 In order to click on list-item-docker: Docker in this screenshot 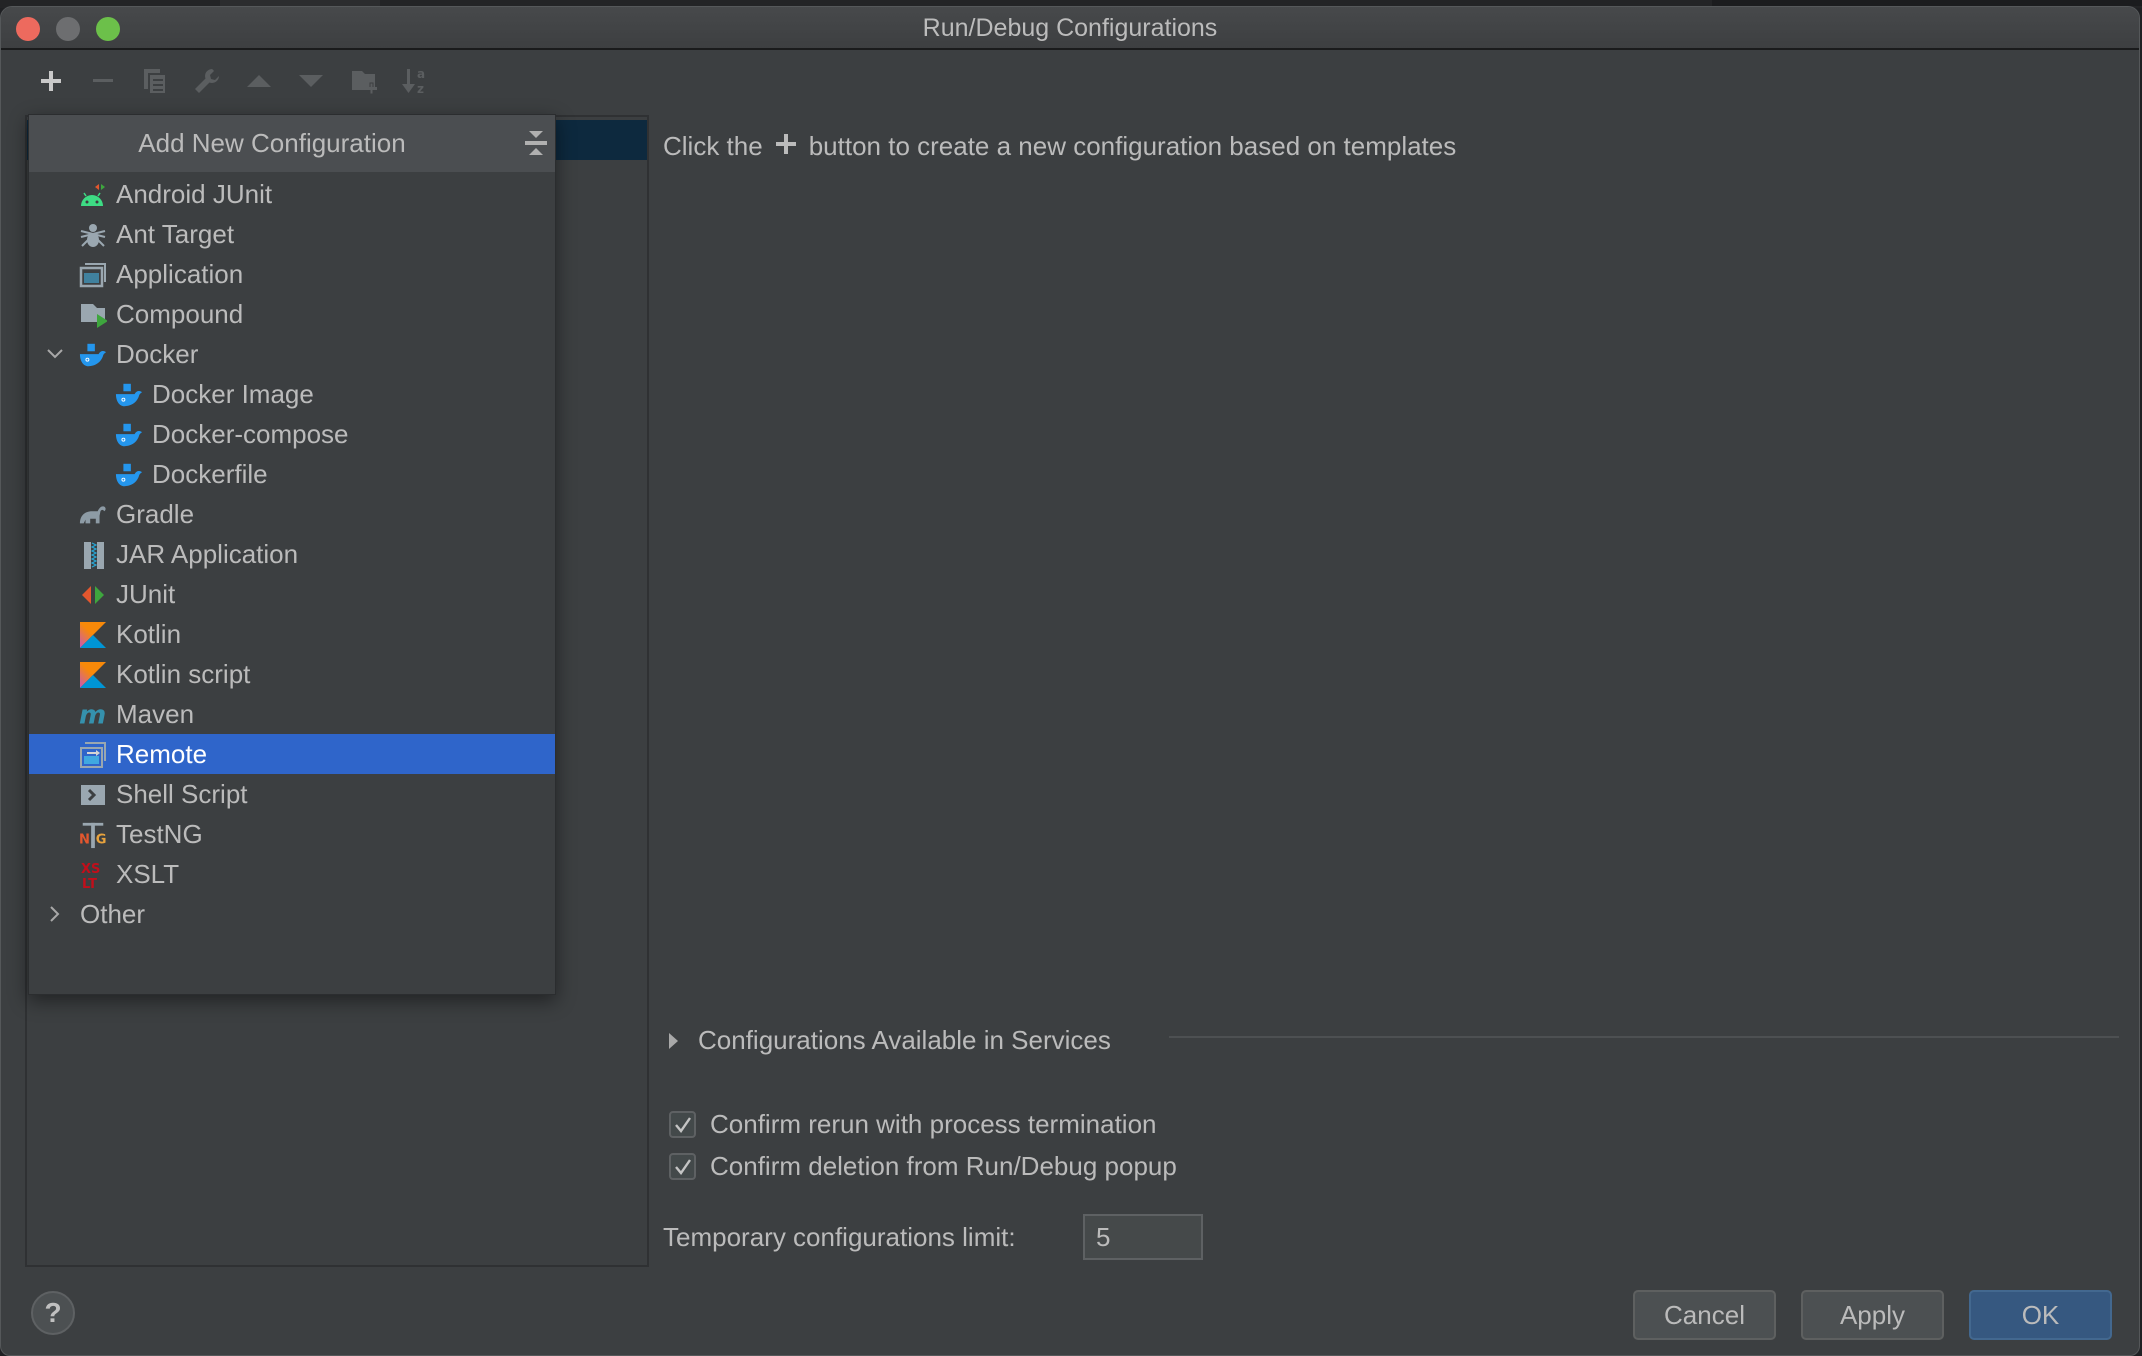, I will do `click(292, 354)`.